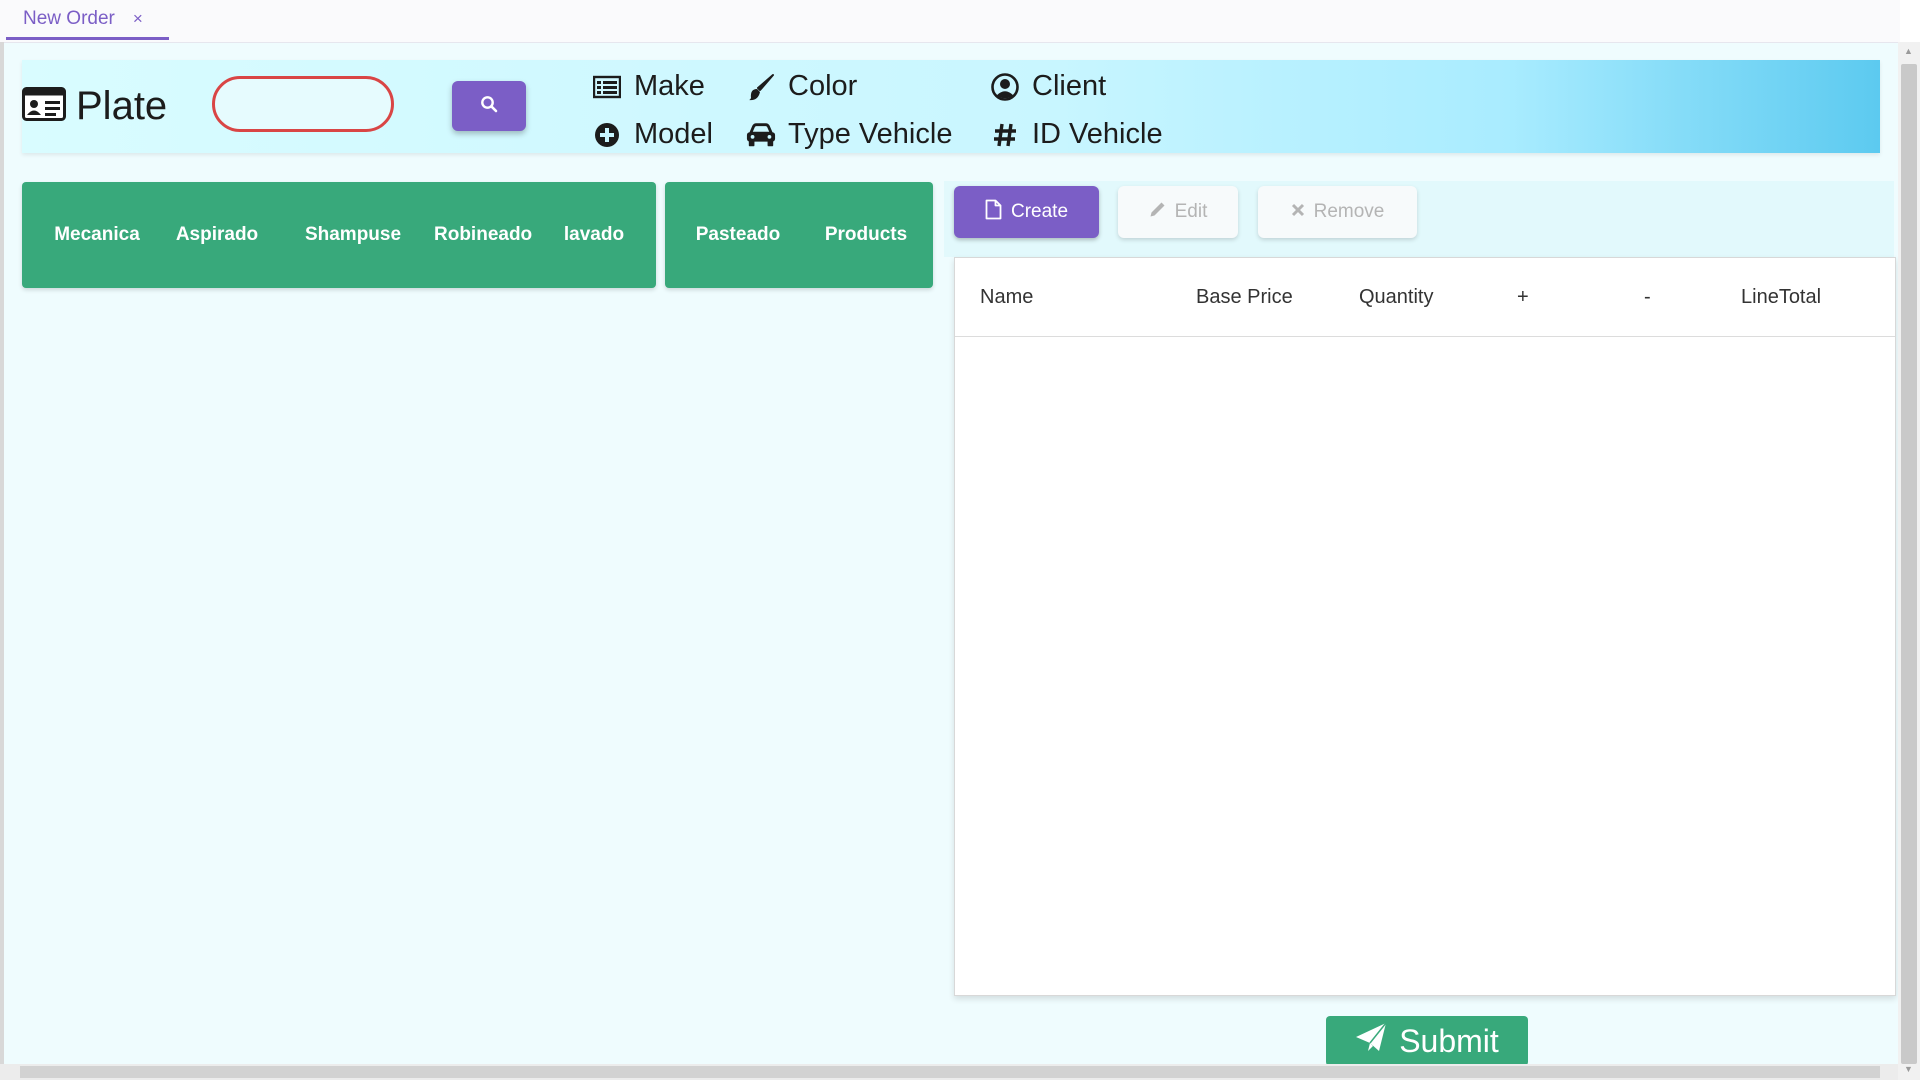 Image resolution: width=1920 pixels, height=1080 pixels. I want to click on tab-new-order: New Order ×, so click(87, 20).